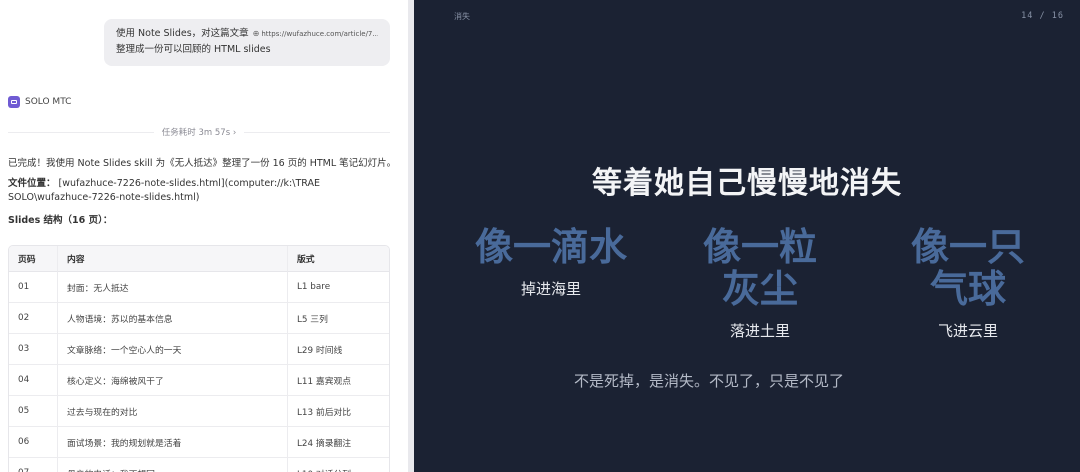  I want to click on user-message-line1: 使用 Note Slides，对这篇文章, so click(182, 33).